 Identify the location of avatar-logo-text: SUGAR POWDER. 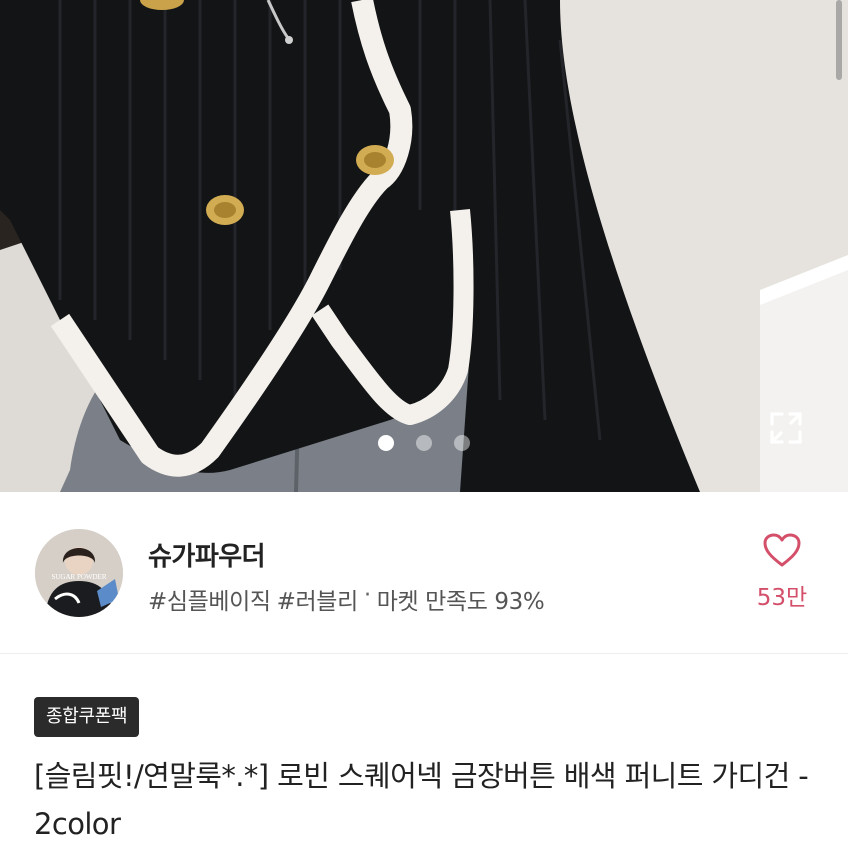
(78, 577).